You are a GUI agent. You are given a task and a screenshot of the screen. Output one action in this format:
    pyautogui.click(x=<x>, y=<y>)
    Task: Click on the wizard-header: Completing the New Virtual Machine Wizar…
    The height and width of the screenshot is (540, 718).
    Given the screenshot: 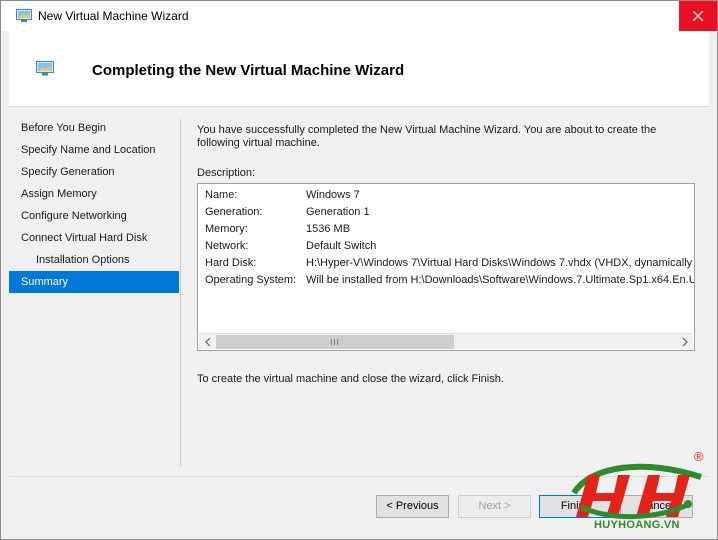 What is the action you would take?
    pyautogui.click(x=359, y=68)
    